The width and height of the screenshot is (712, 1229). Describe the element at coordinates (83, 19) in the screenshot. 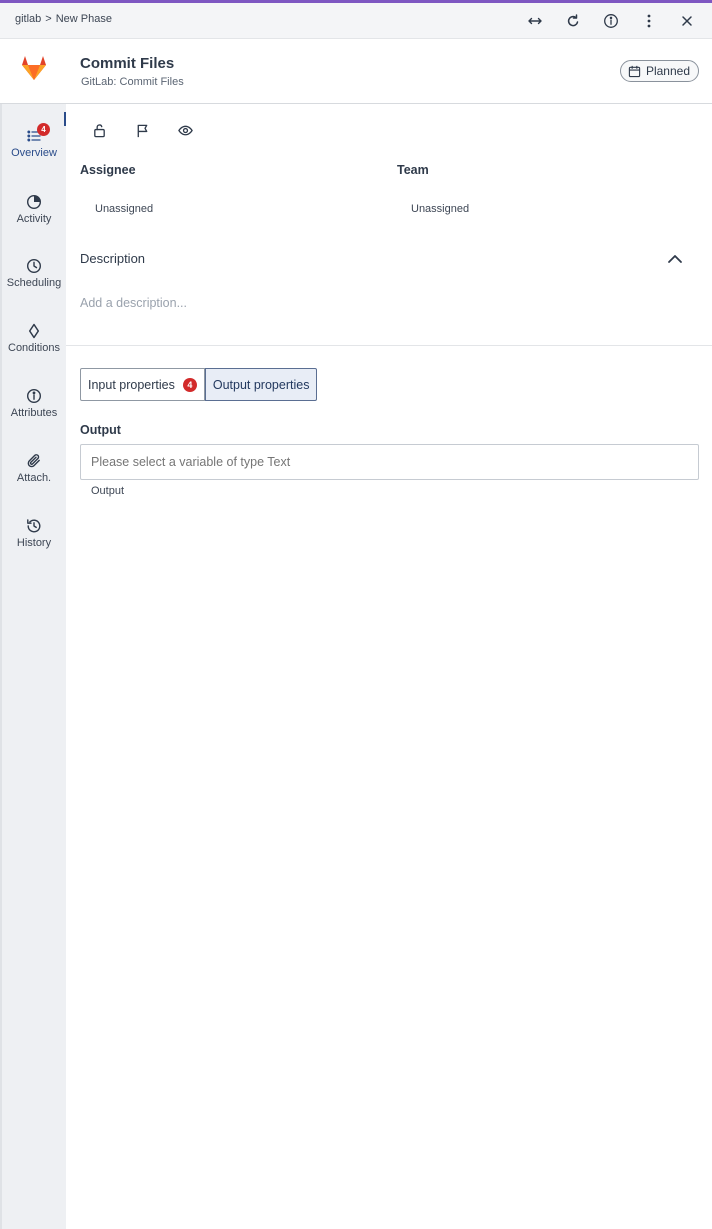

I see `breadcrumb-current: New Phase` at that location.